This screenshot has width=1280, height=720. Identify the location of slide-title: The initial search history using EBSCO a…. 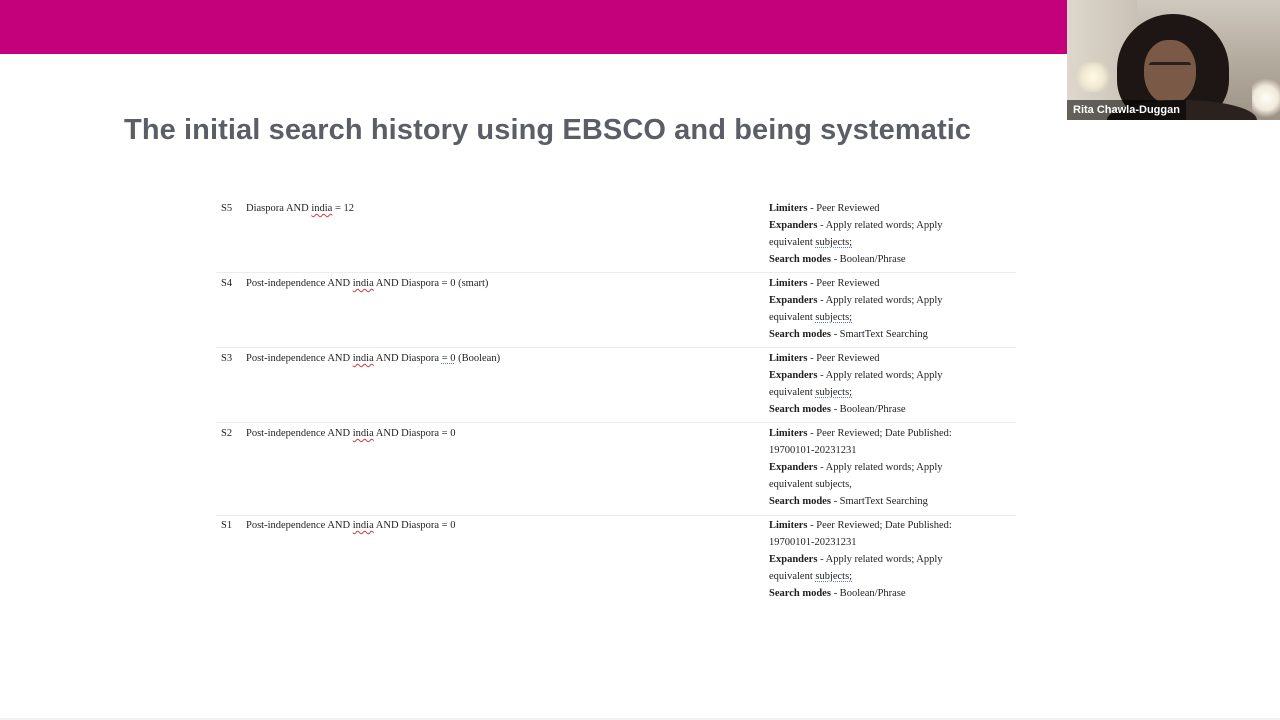
(548, 130).